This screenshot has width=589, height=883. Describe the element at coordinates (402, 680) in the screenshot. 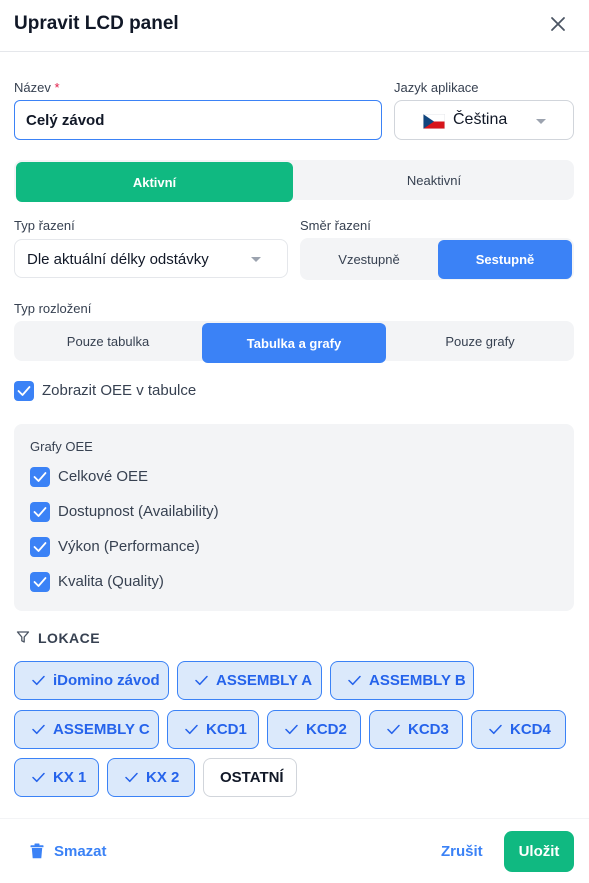

I see `location-chip-assembly-b: ASSEMBLY B` at that location.